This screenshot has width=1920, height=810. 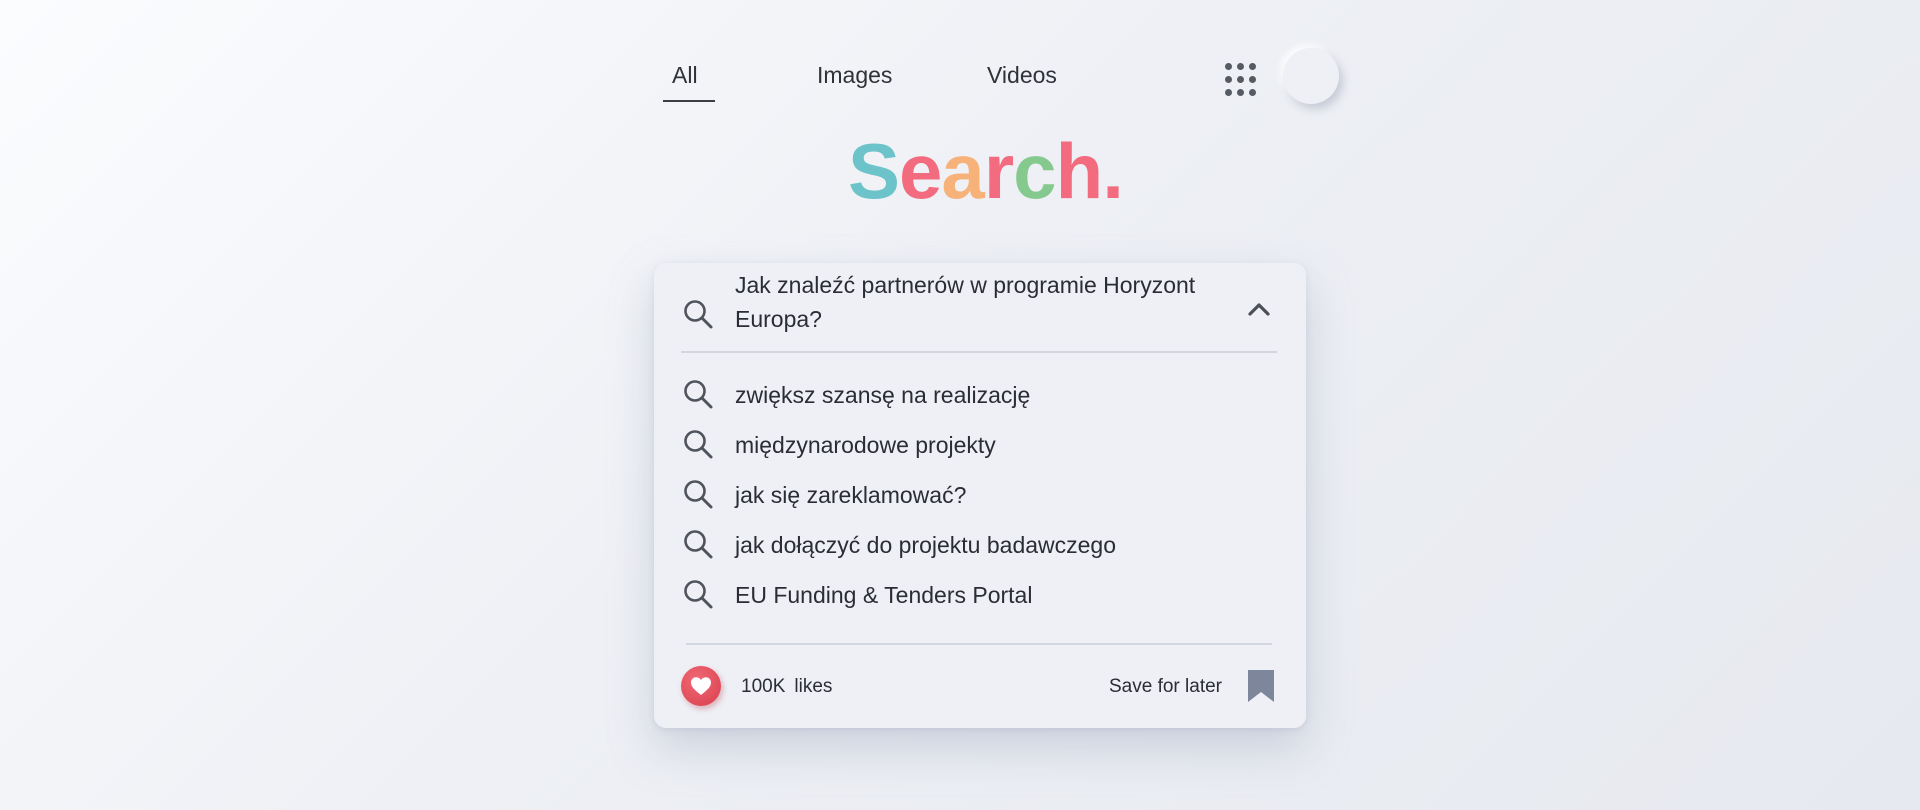 What do you see at coordinates (1079, 171) in the screenshot?
I see `logo-letter: h` at bounding box center [1079, 171].